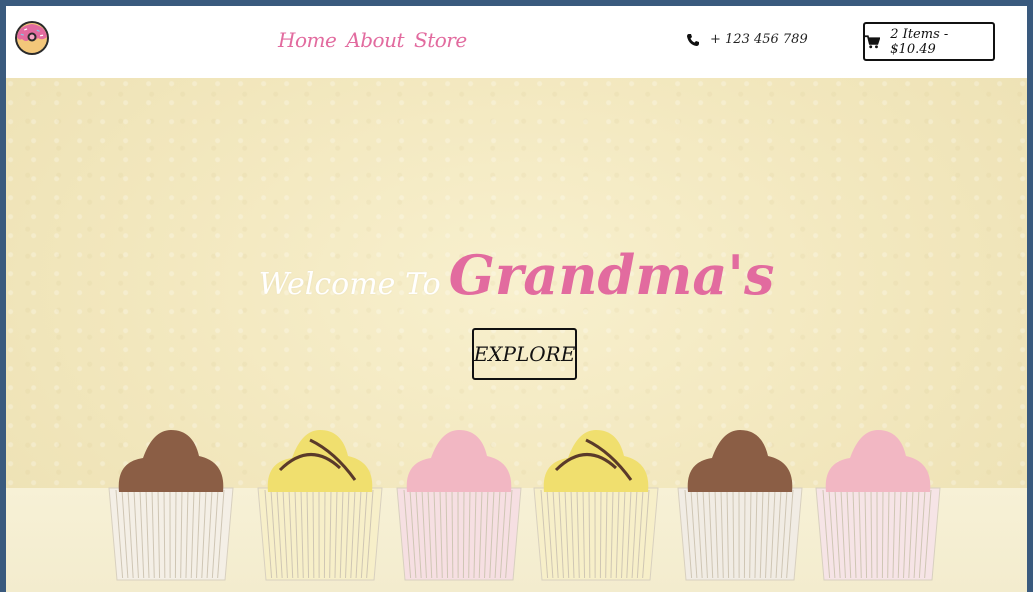 The height and width of the screenshot is (592, 1033). What do you see at coordinates (919, 41) in the screenshot?
I see `cart-summary: 2 Items - $10.49` at bounding box center [919, 41].